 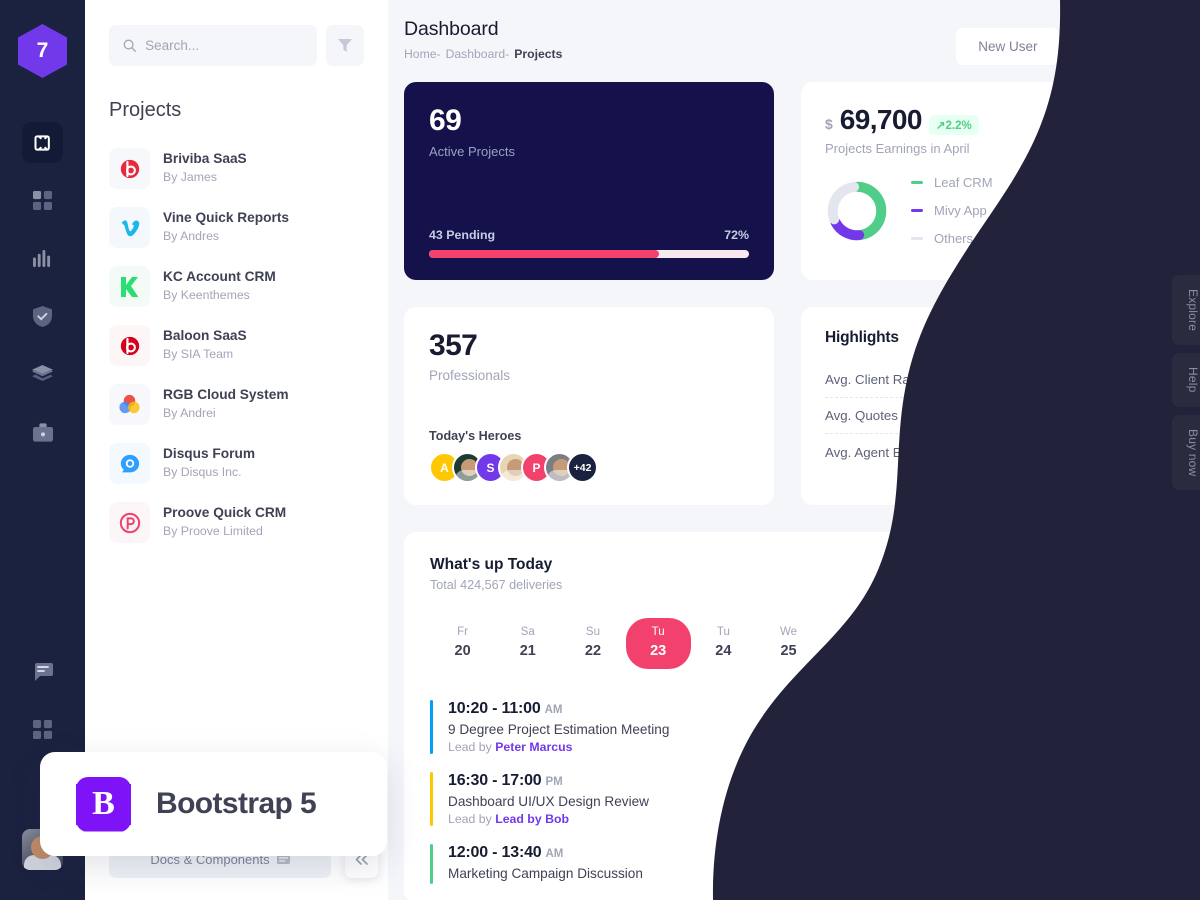 I want to click on day-number: 27, so click(x=918, y=651).